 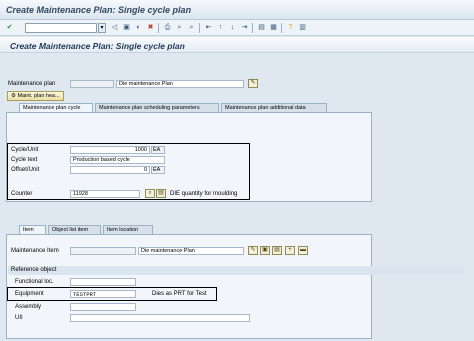 What do you see at coordinates (274, 107) in the screenshot?
I see `tab-additional-data: Maintenance plan additional data` at bounding box center [274, 107].